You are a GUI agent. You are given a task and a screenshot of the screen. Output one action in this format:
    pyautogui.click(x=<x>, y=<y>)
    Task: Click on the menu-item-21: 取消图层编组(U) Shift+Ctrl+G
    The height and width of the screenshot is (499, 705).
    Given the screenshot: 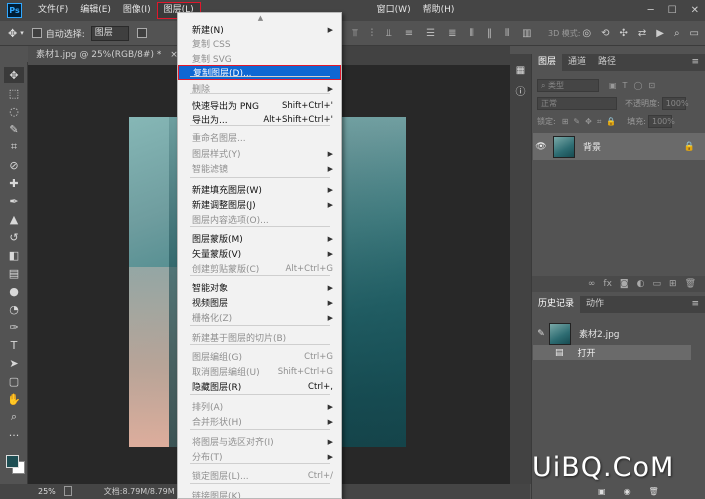 What is the action you would take?
    pyautogui.click(x=259, y=371)
    